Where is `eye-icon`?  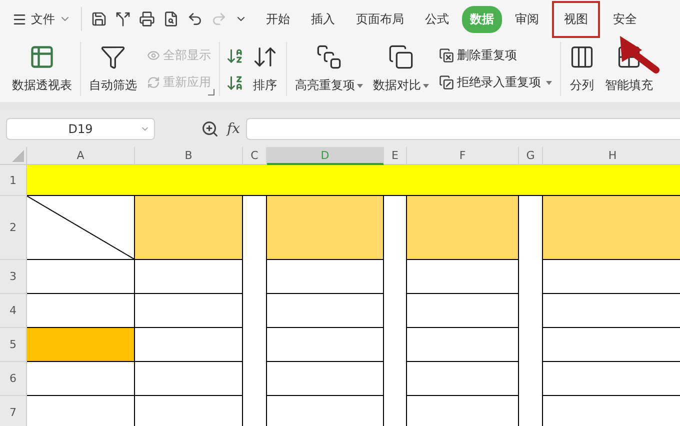 eye-icon is located at coordinates (153, 55).